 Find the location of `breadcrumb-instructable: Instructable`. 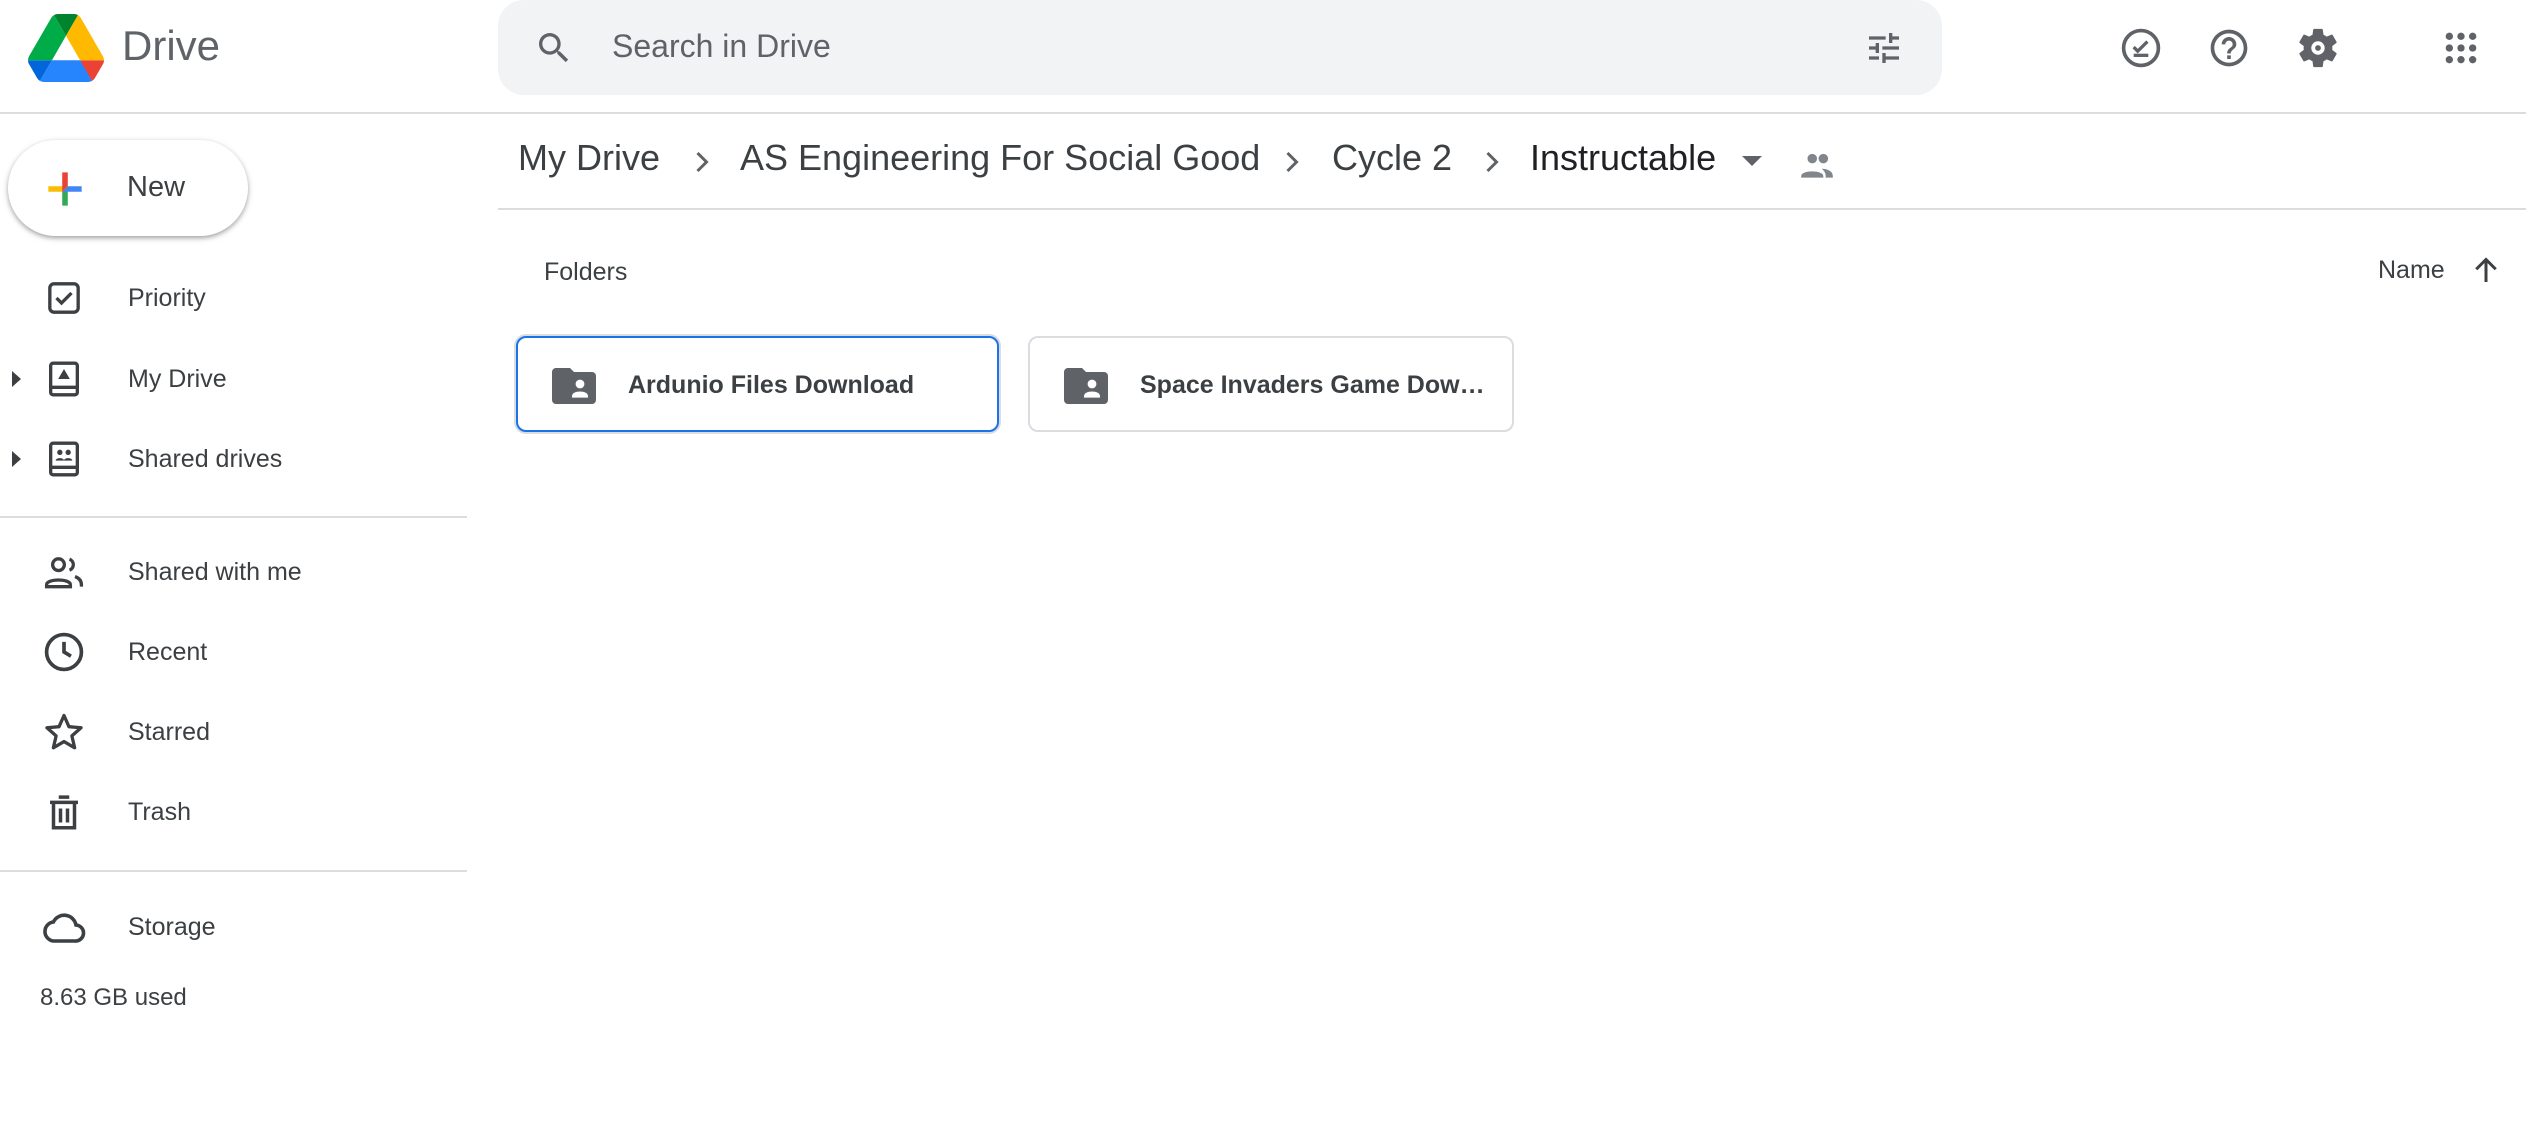

breadcrumb-instructable: Instructable is located at coordinates (1623, 158).